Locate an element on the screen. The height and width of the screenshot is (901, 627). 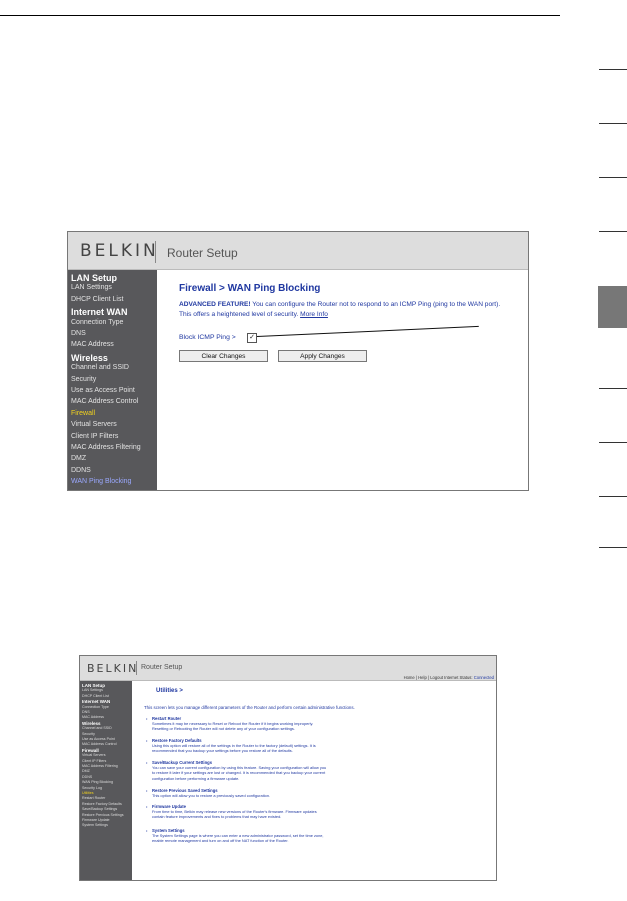
page-title: Firewall > WAN Ping Blocking is located at coordinates (250, 288).